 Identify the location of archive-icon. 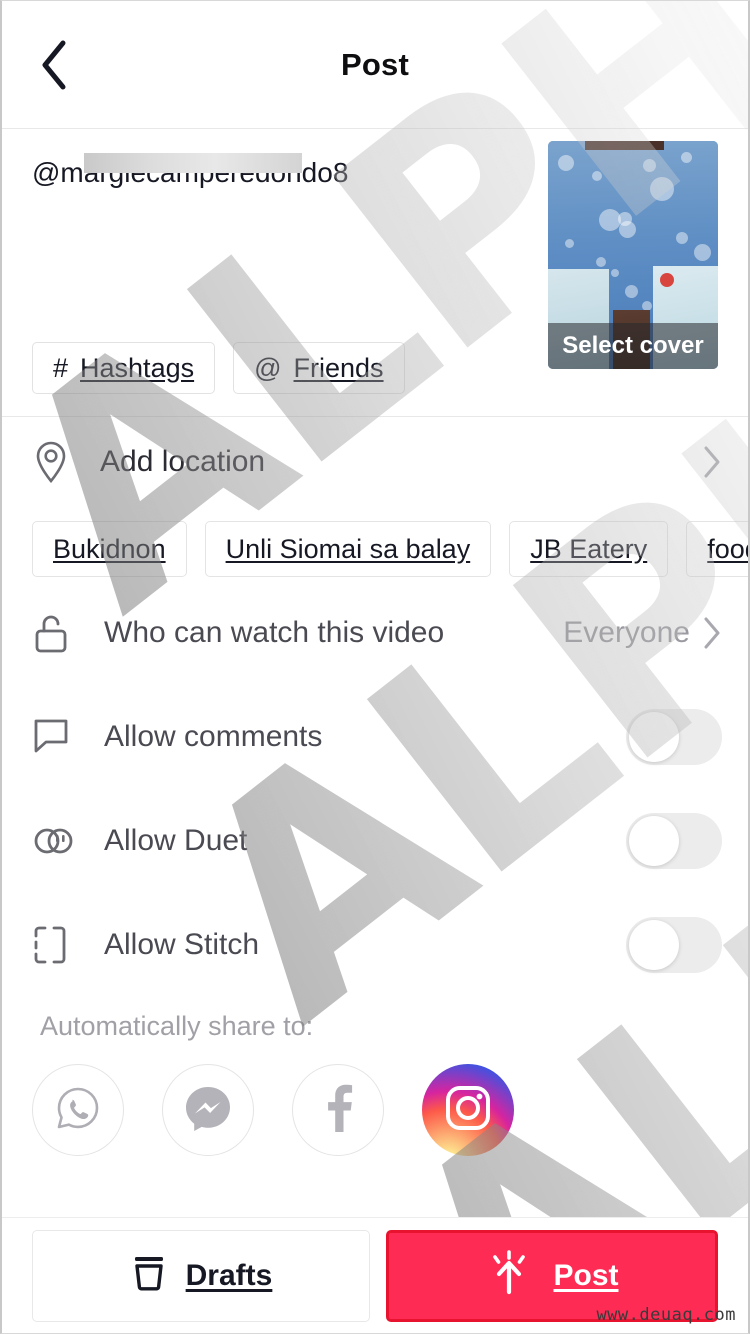
(149, 1275).